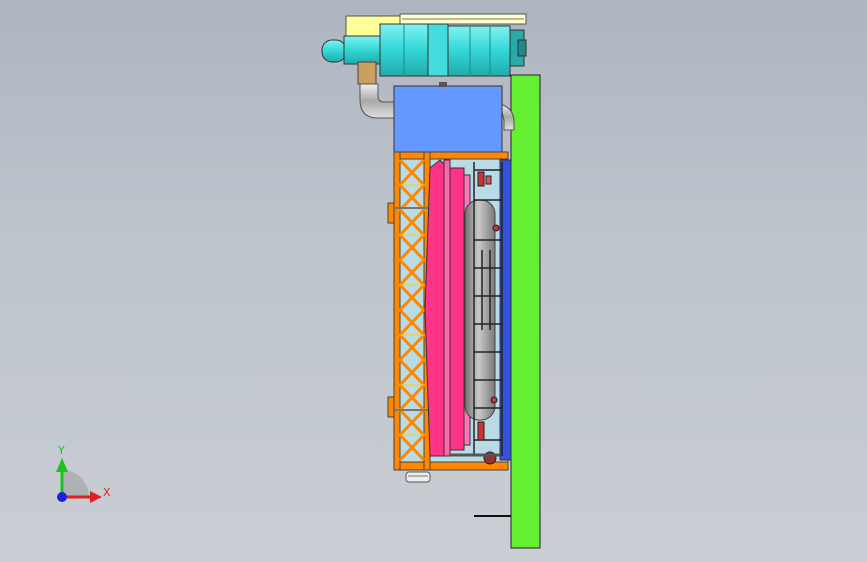 The height and width of the screenshot is (562, 867). What do you see at coordinates (107, 492) in the screenshot?
I see `x-axis-label: X` at bounding box center [107, 492].